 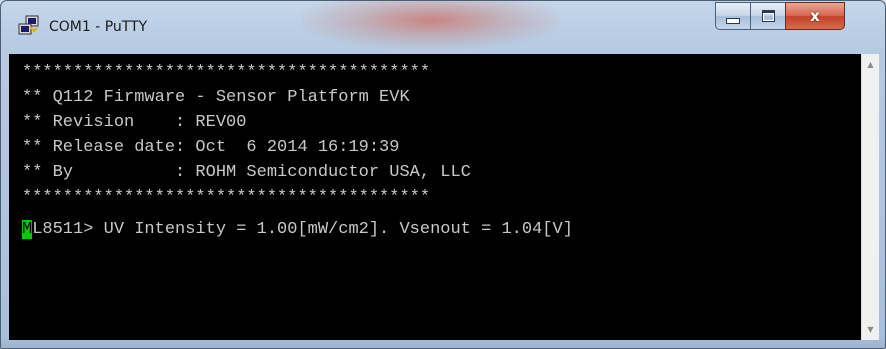 I want to click on maximize-icon, so click(x=768, y=16).